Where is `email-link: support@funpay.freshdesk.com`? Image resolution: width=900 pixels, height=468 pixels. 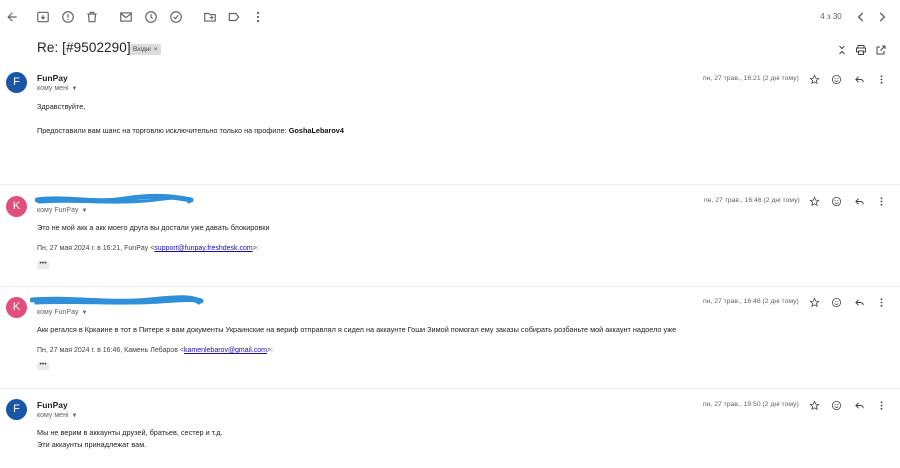 email-link: support@funpay.freshdesk.com is located at coordinates (203, 248).